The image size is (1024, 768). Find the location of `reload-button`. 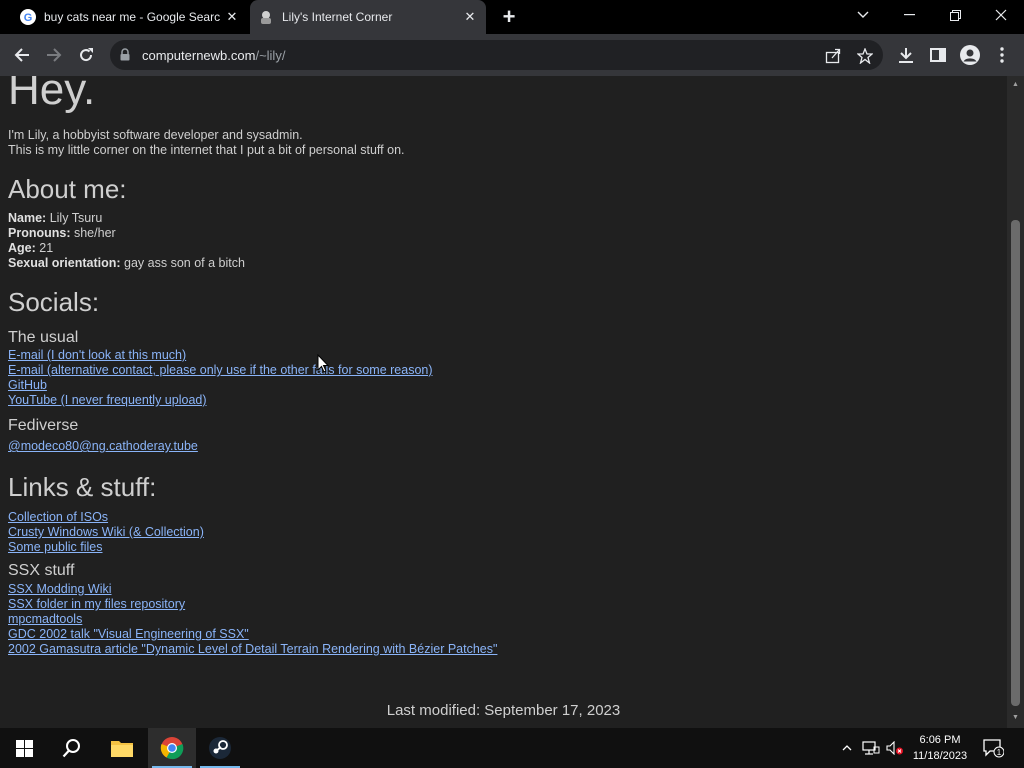

reload-button is located at coordinates (86, 55).